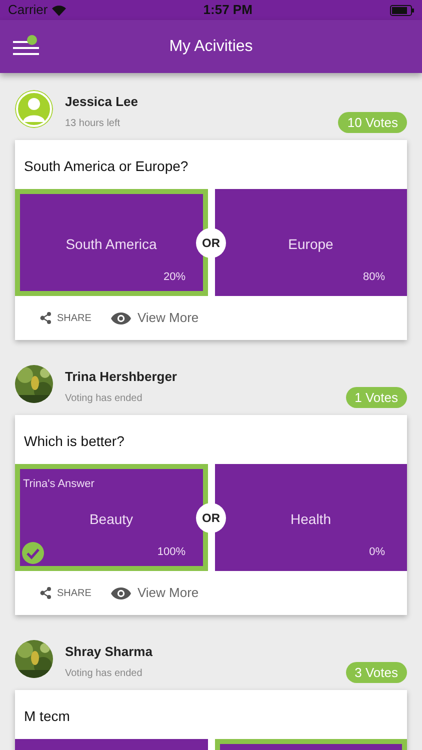 Image resolution: width=422 pixels, height=750 pixels. What do you see at coordinates (33, 553) in the screenshot?
I see `check-icon` at bounding box center [33, 553].